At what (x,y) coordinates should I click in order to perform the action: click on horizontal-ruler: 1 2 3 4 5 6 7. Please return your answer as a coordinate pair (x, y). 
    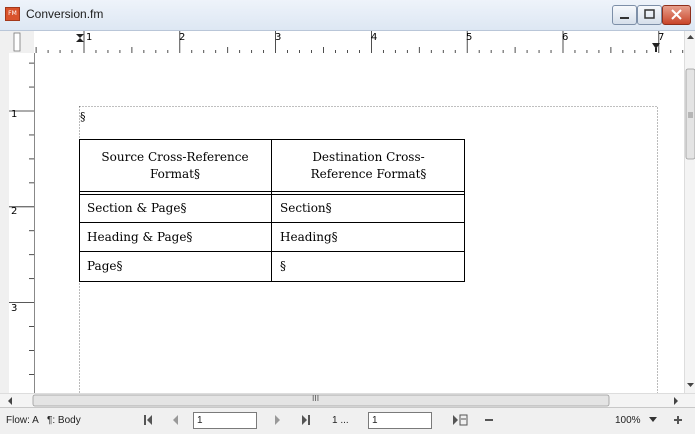
    Looking at the image, I should click on (359, 42).